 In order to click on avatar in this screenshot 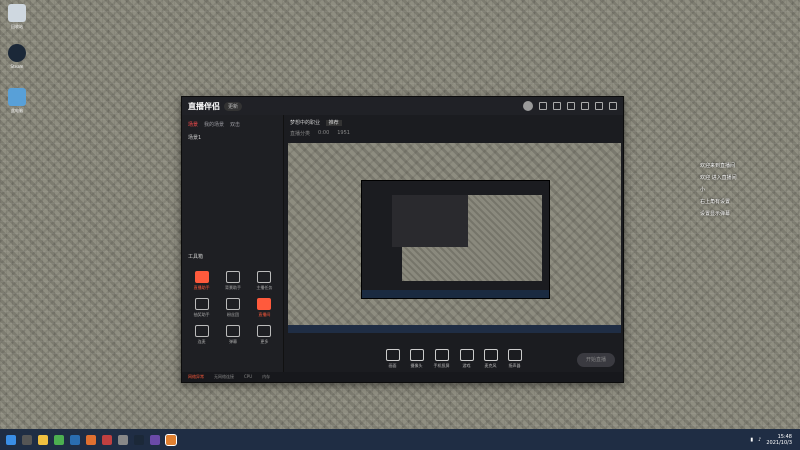, I will do `click(528, 106)`.